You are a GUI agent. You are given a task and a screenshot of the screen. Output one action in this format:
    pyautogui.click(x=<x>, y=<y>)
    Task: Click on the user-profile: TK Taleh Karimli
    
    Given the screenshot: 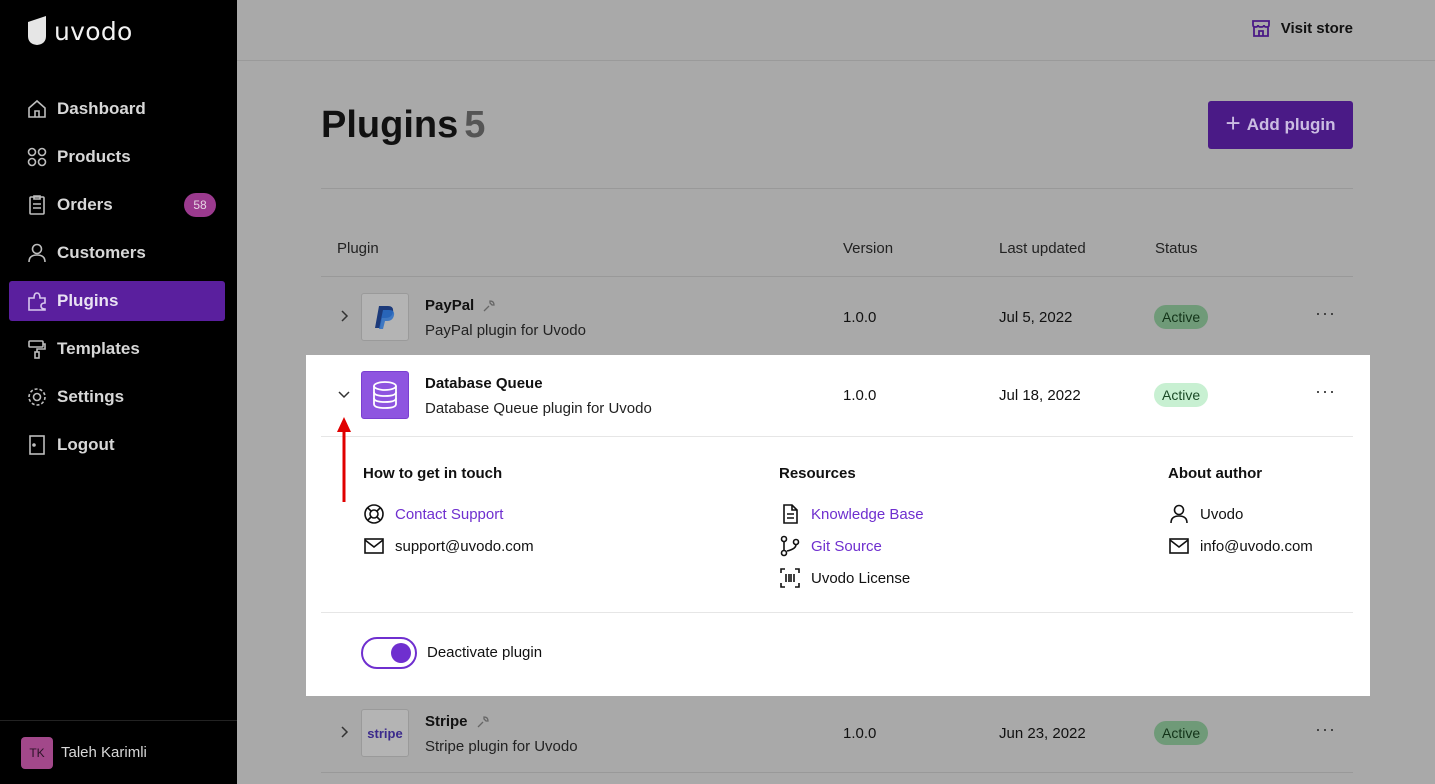 What is the action you would take?
    pyautogui.click(x=118, y=752)
    